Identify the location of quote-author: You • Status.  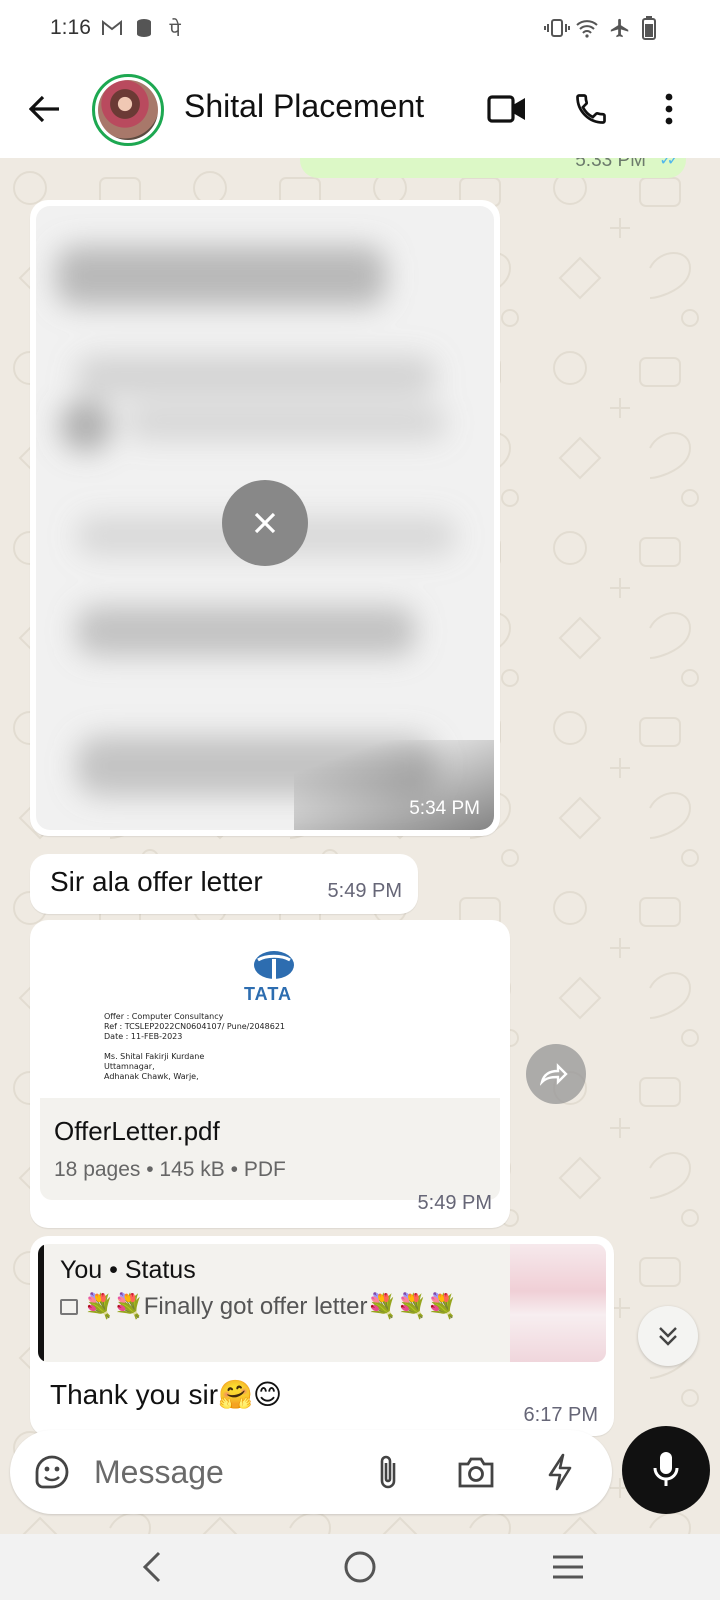
(128, 1270).